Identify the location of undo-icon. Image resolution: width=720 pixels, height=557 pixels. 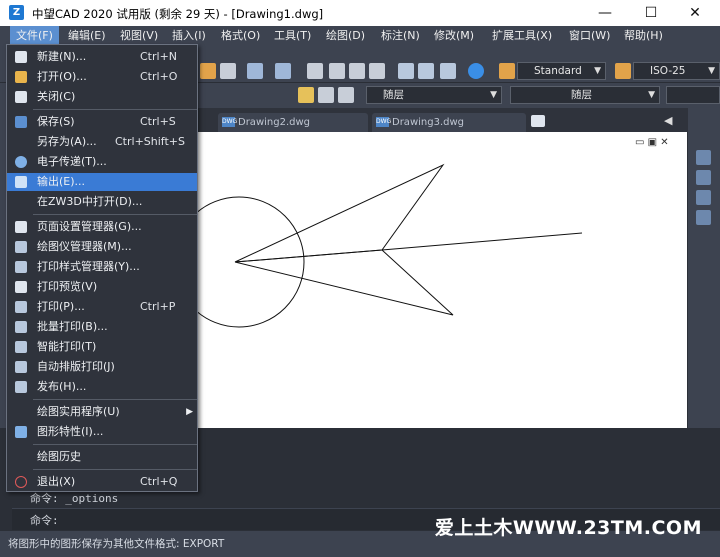
(255, 71).